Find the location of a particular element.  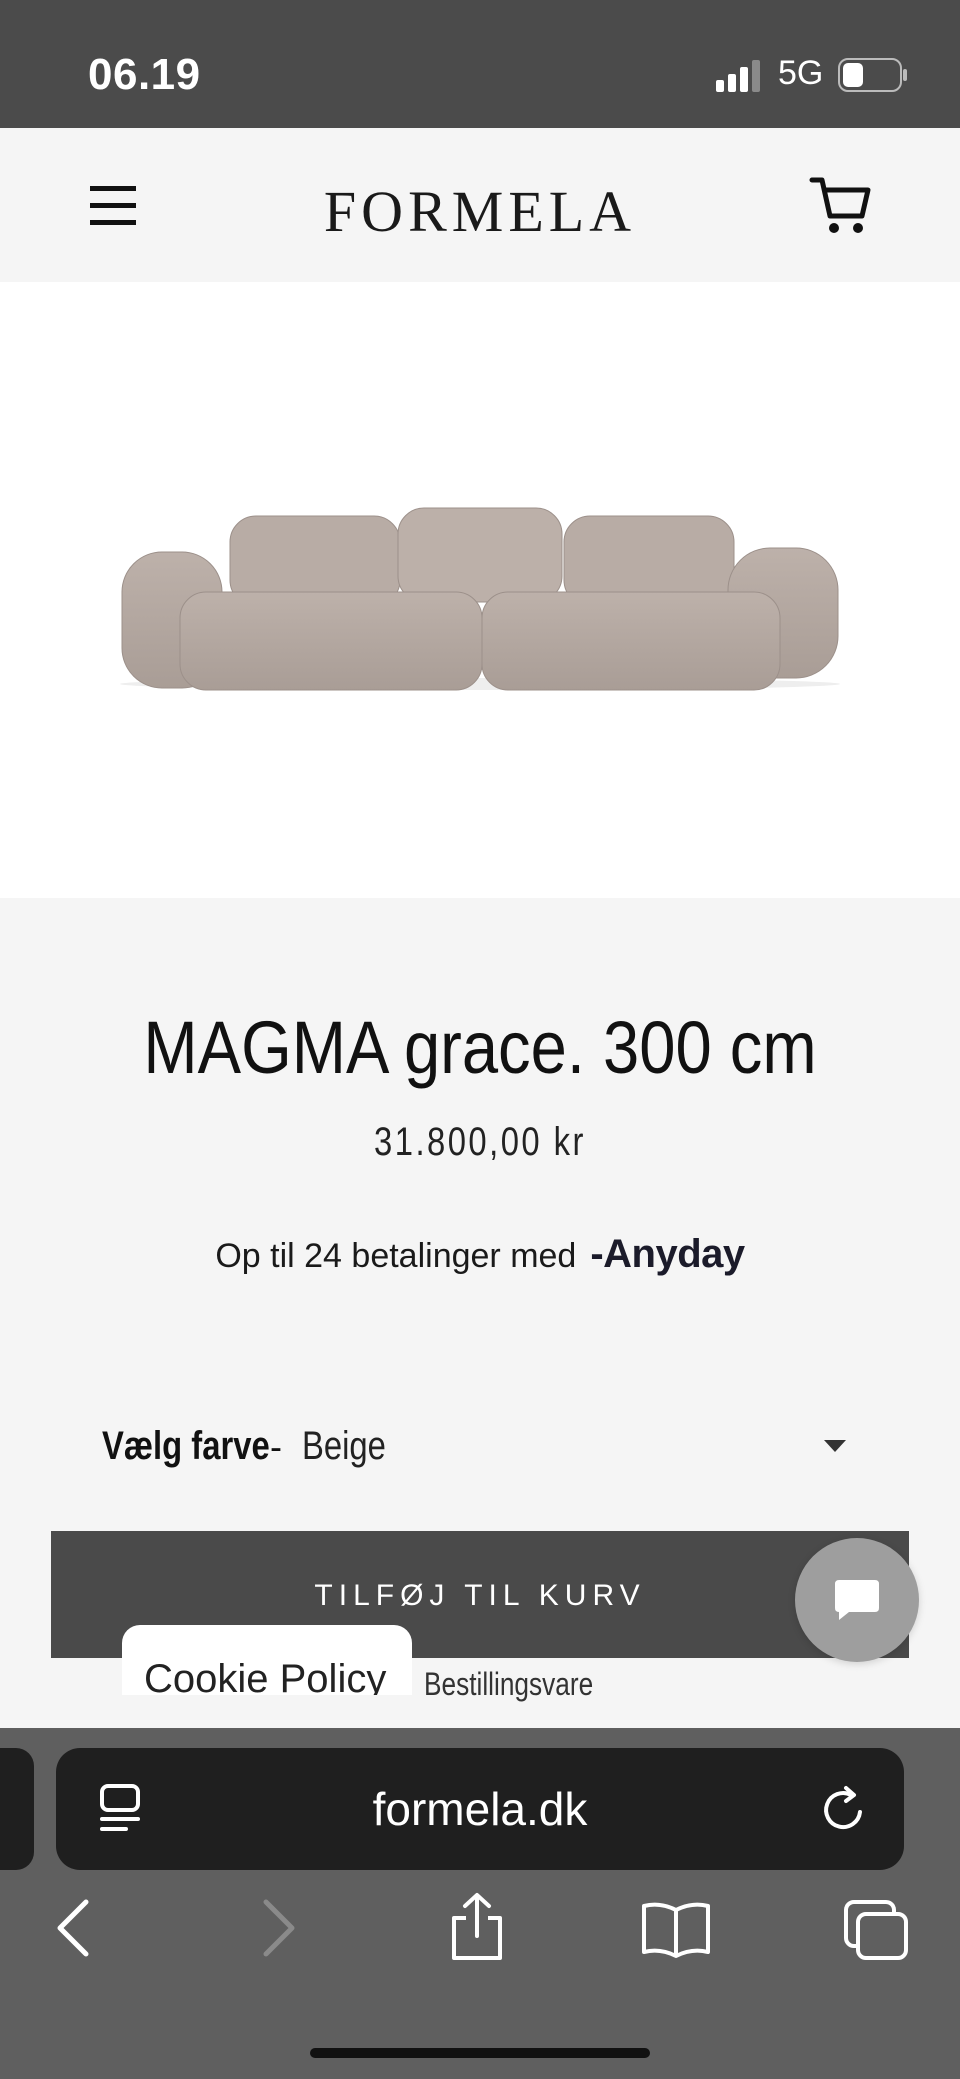

address-bar: formela.dk is located at coordinates (480, 1809).